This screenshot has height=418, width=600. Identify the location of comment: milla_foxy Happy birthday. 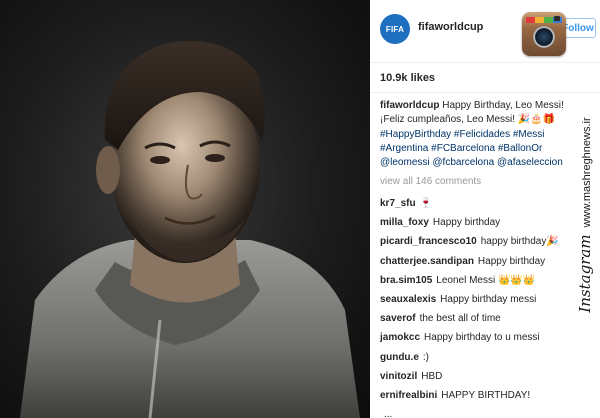
(480, 222).